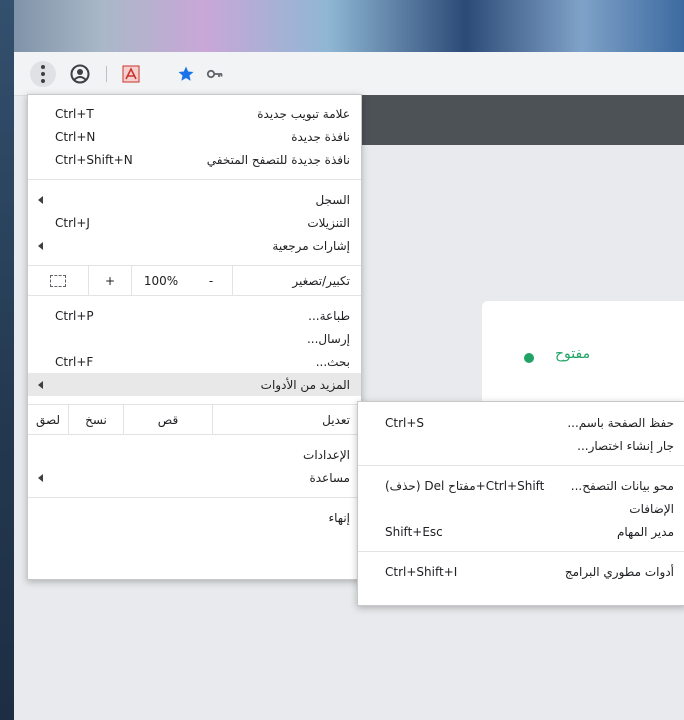  Describe the element at coordinates (74, 361) in the screenshot. I see `shortcut: Ctrl+F` at that location.